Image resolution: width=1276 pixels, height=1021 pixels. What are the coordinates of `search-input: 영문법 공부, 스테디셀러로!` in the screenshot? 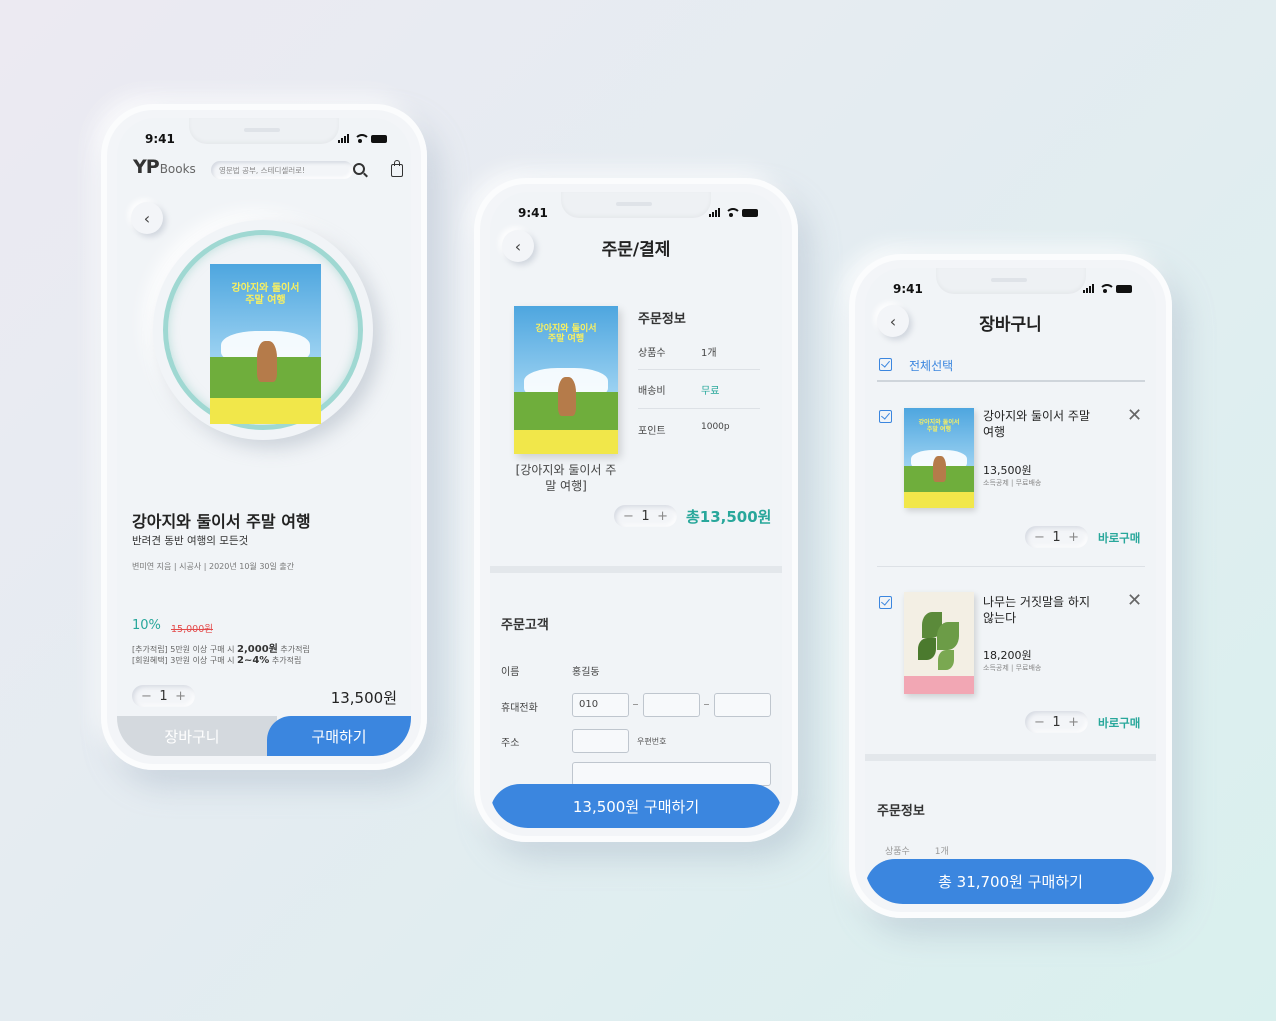 It's located at (282, 170).